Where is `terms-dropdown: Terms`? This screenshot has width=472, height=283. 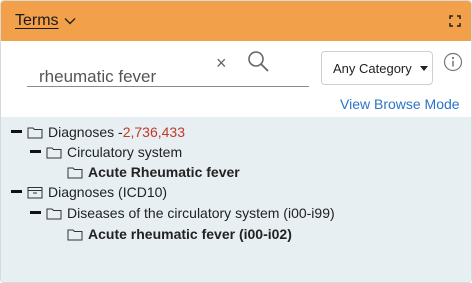
terms-dropdown: Terms is located at coordinates (45, 21).